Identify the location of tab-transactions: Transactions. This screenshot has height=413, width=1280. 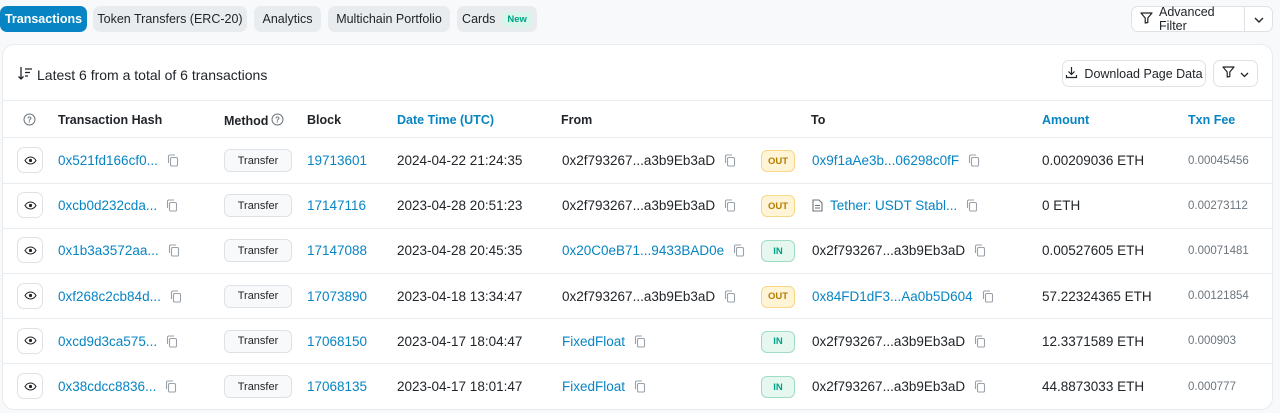
(43, 19).